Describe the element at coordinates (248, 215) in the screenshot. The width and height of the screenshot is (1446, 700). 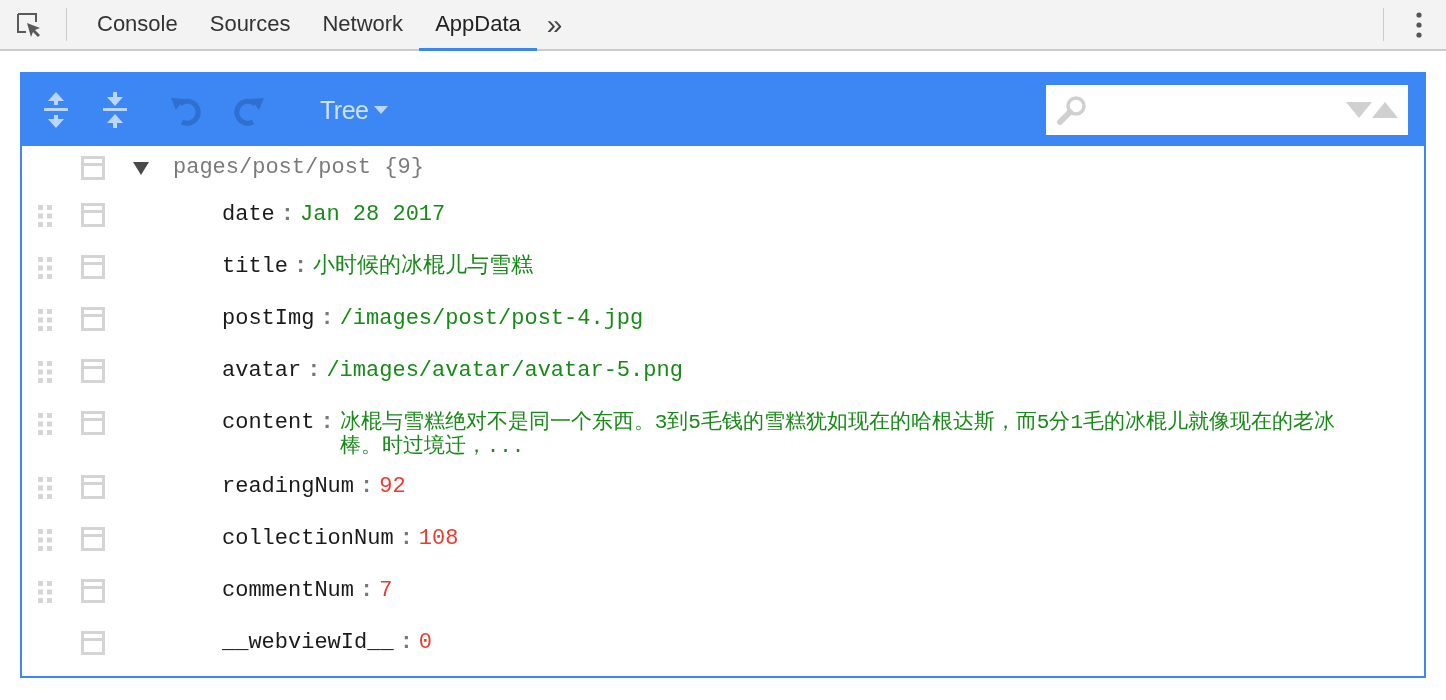
I see `field-key: date` at that location.